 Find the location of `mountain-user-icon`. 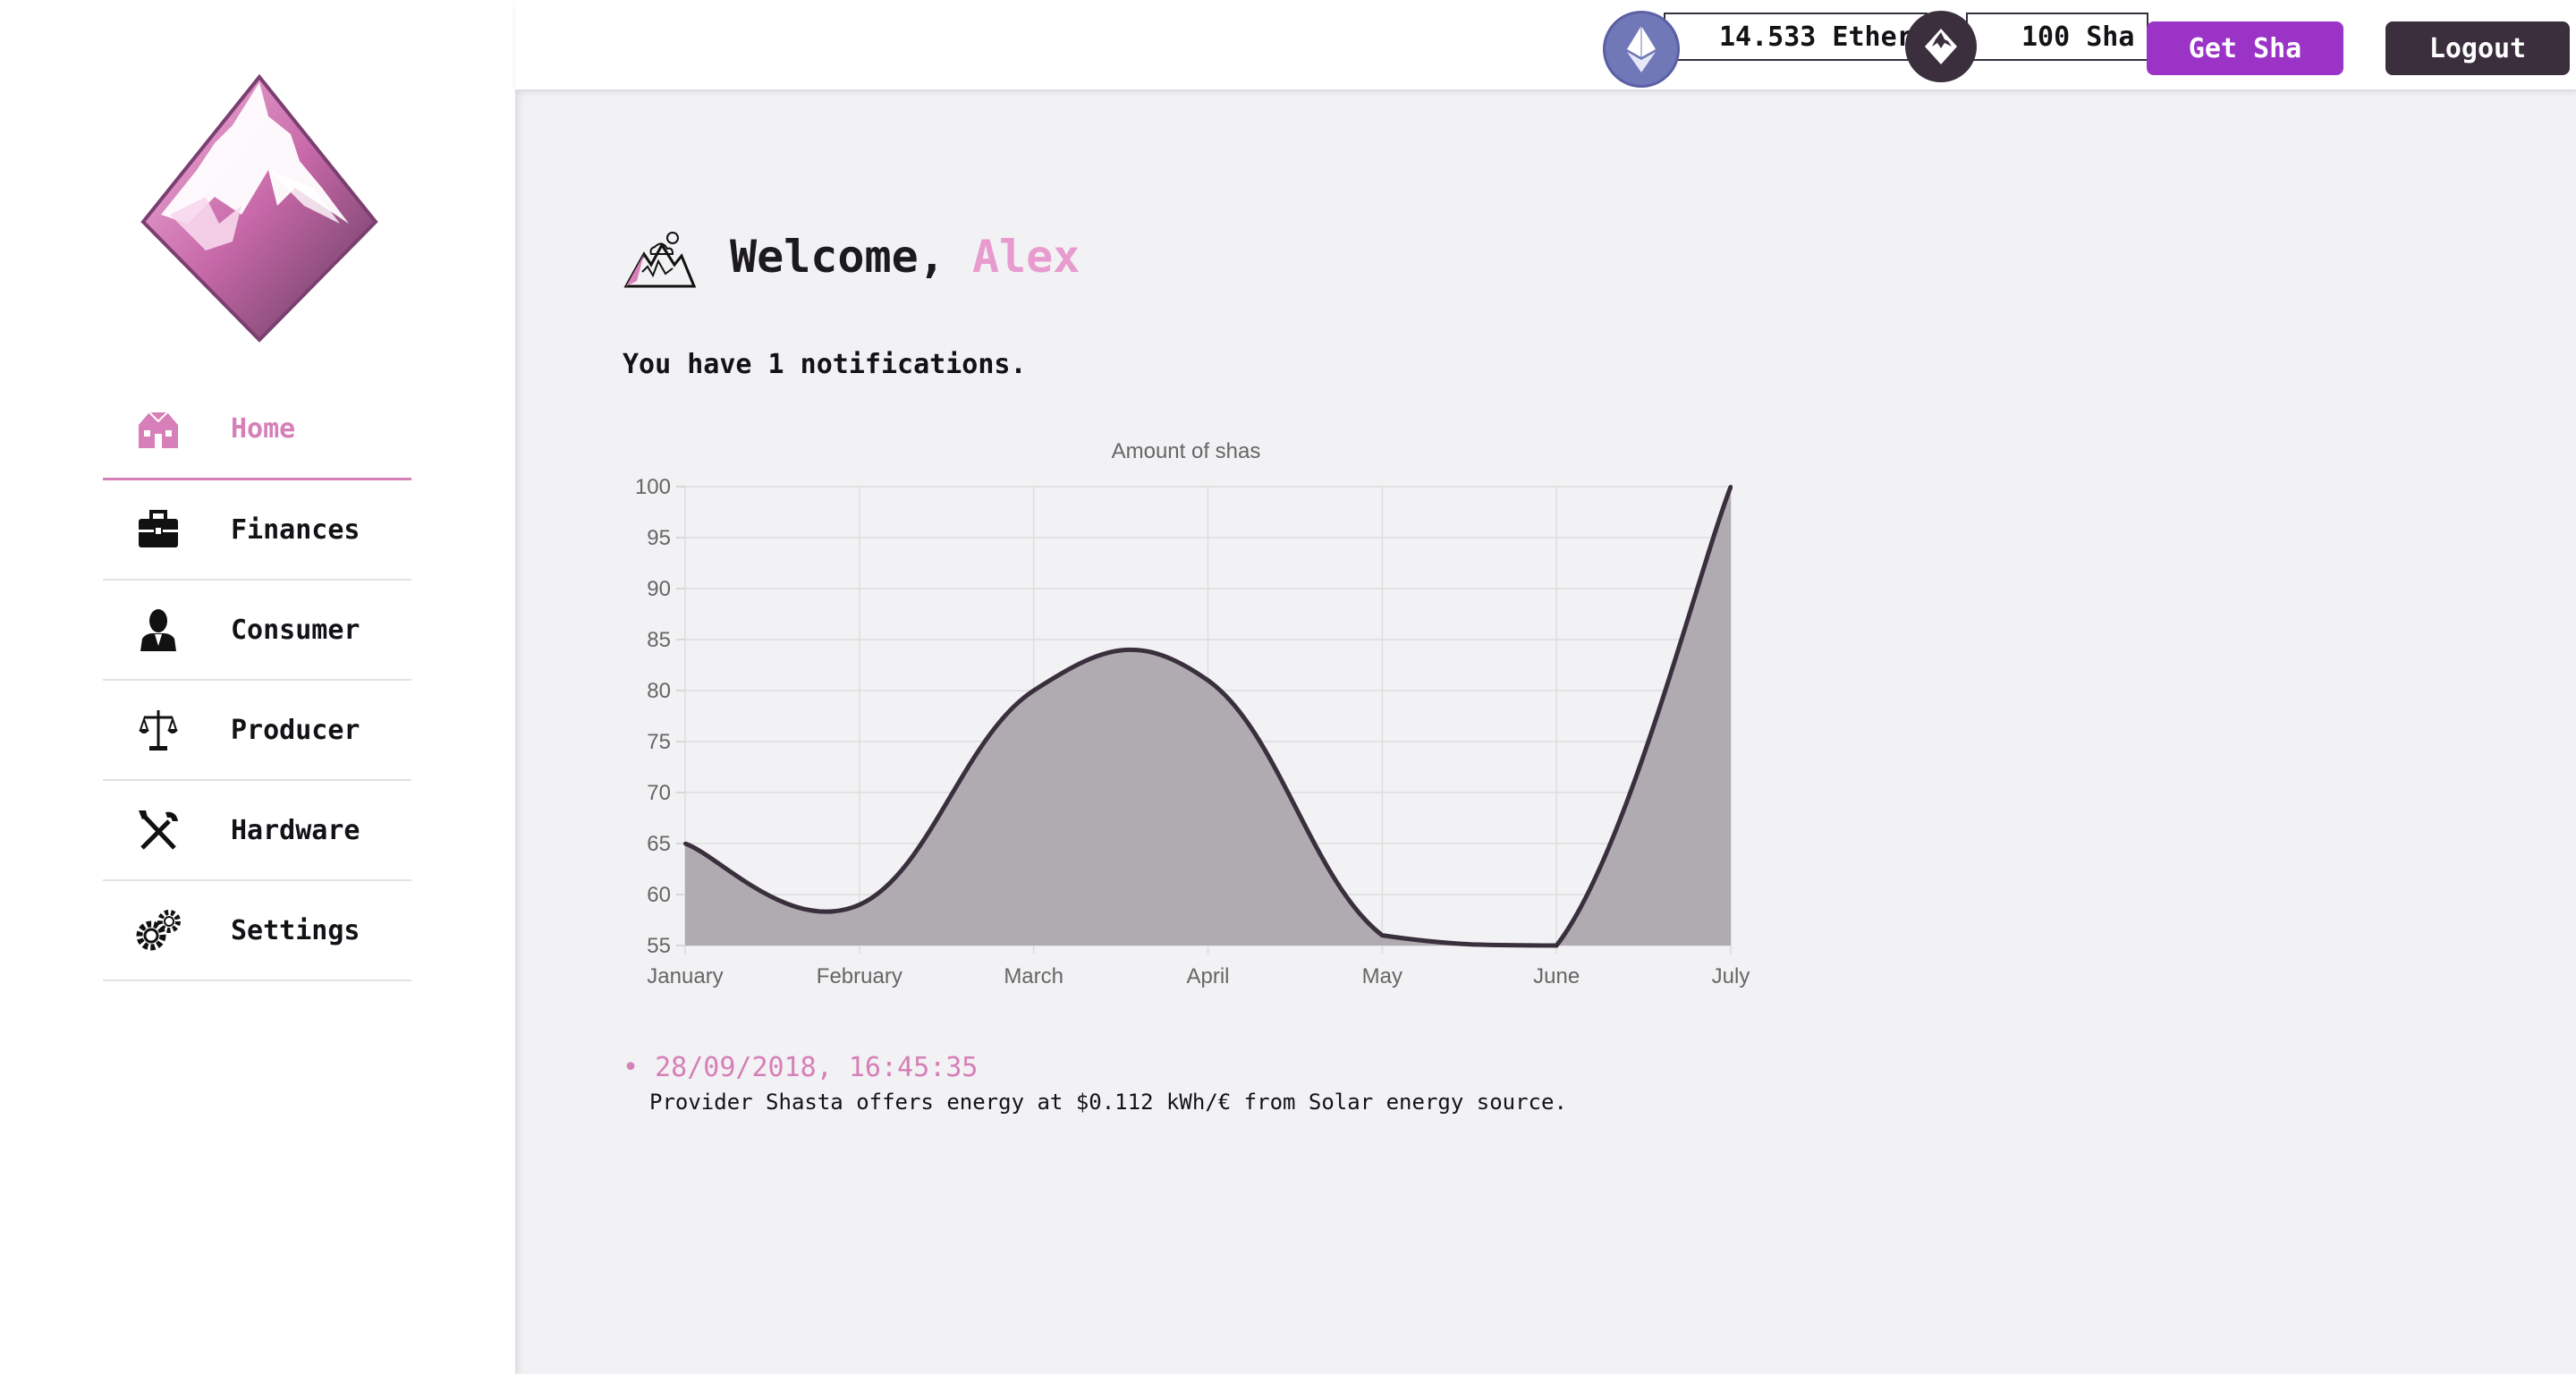

mountain-user-icon is located at coordinates (659, 260).